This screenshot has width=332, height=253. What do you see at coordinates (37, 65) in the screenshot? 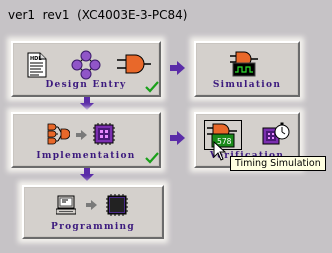
I see `hdl-document-icon: HDL` at bounding box center [37, 65].